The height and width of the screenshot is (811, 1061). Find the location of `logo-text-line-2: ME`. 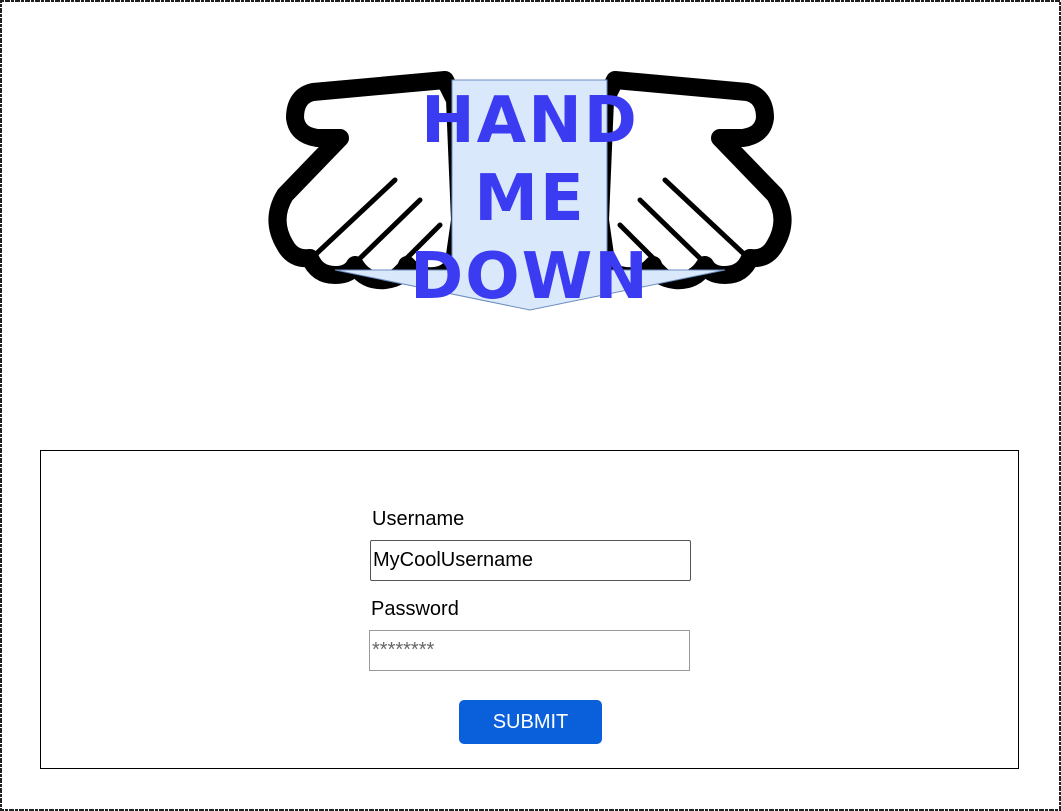

logo-text-line-2: ME is located at coordinates (530, 199).